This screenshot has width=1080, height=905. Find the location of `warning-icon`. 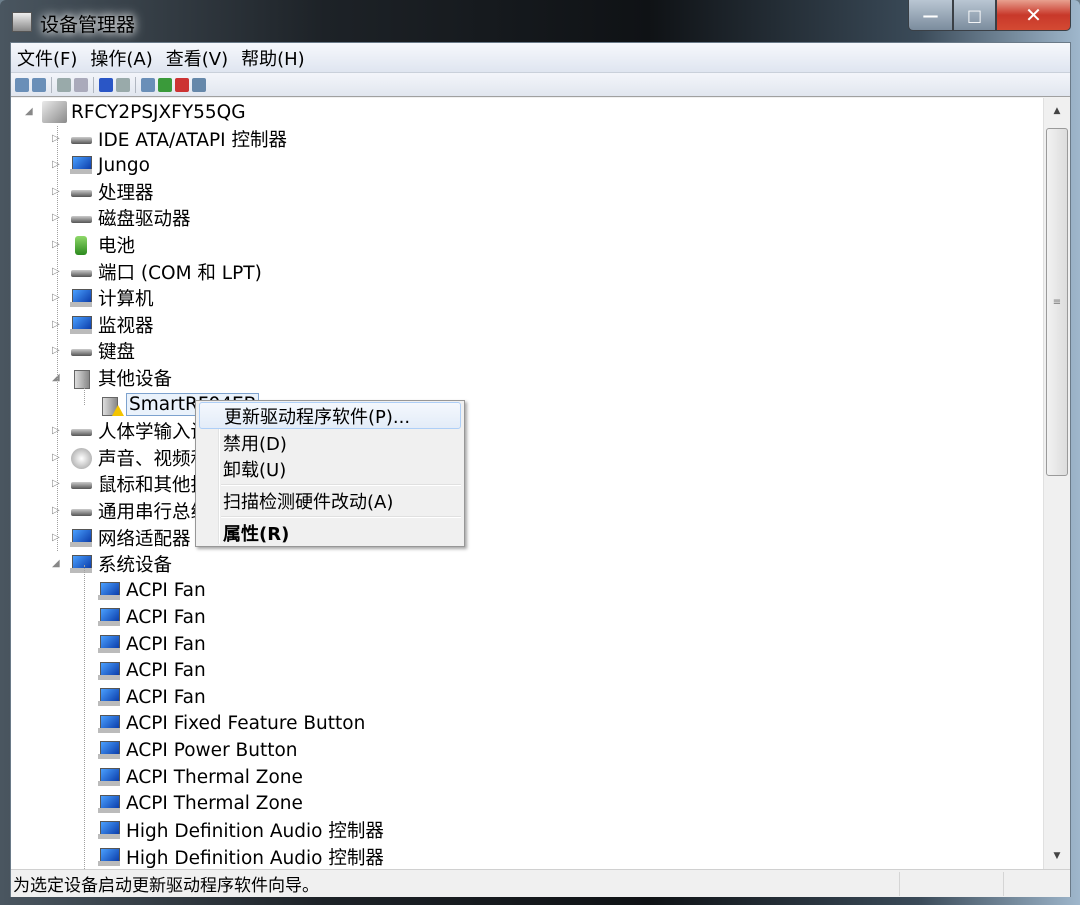

warning-icon is located at coordinates (118, 410).